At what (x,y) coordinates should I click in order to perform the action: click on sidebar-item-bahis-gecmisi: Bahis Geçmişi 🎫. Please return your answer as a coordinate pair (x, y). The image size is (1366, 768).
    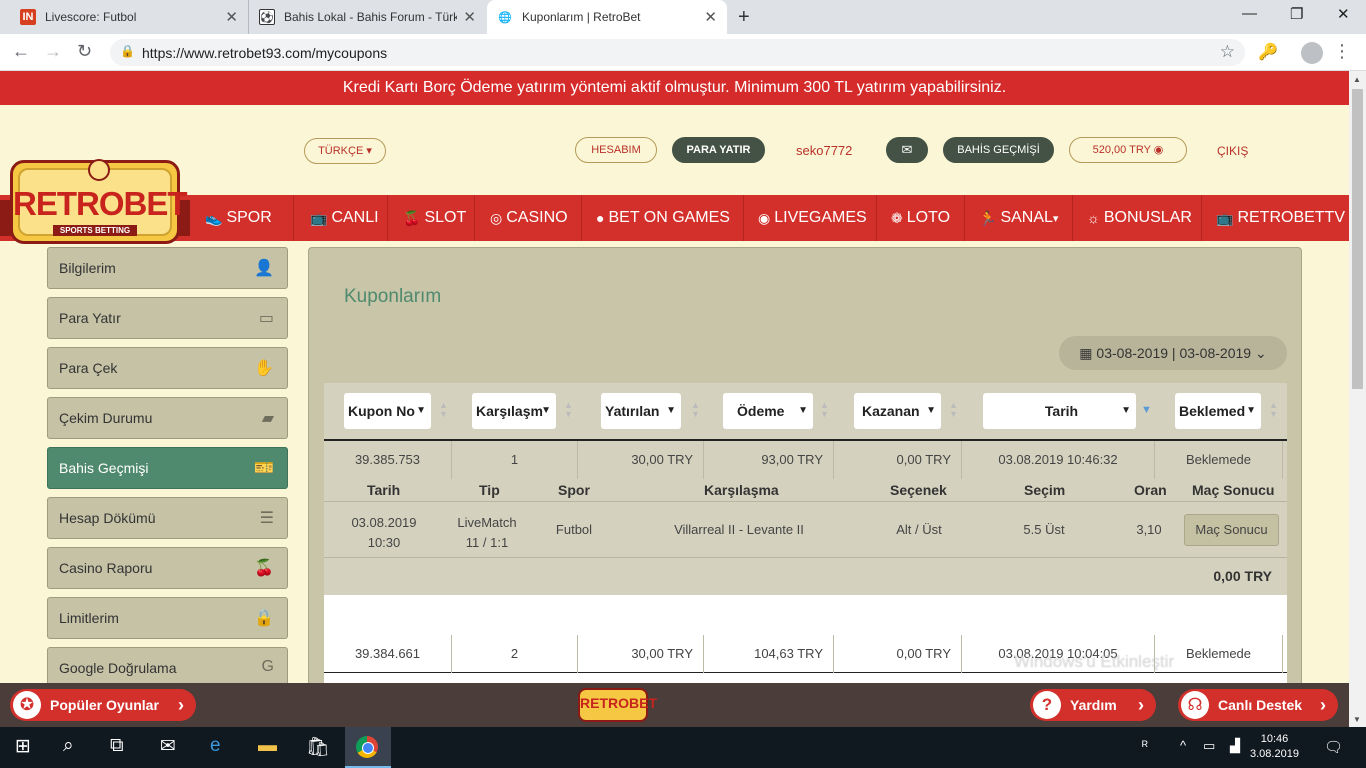
    Looking at the image, I should click on (167, 468).